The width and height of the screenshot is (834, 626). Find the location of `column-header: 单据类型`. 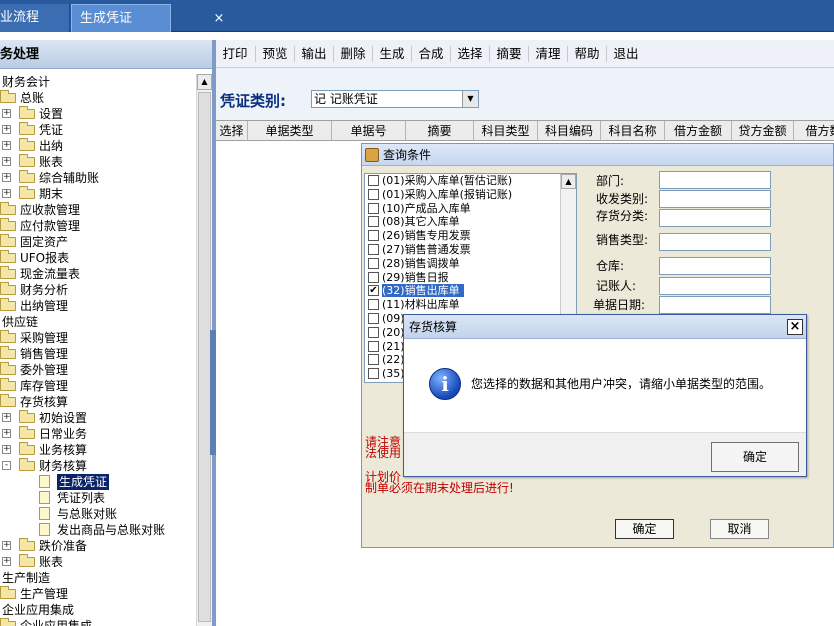

column-header: 单据类型 is located at coordinates (290, 131).